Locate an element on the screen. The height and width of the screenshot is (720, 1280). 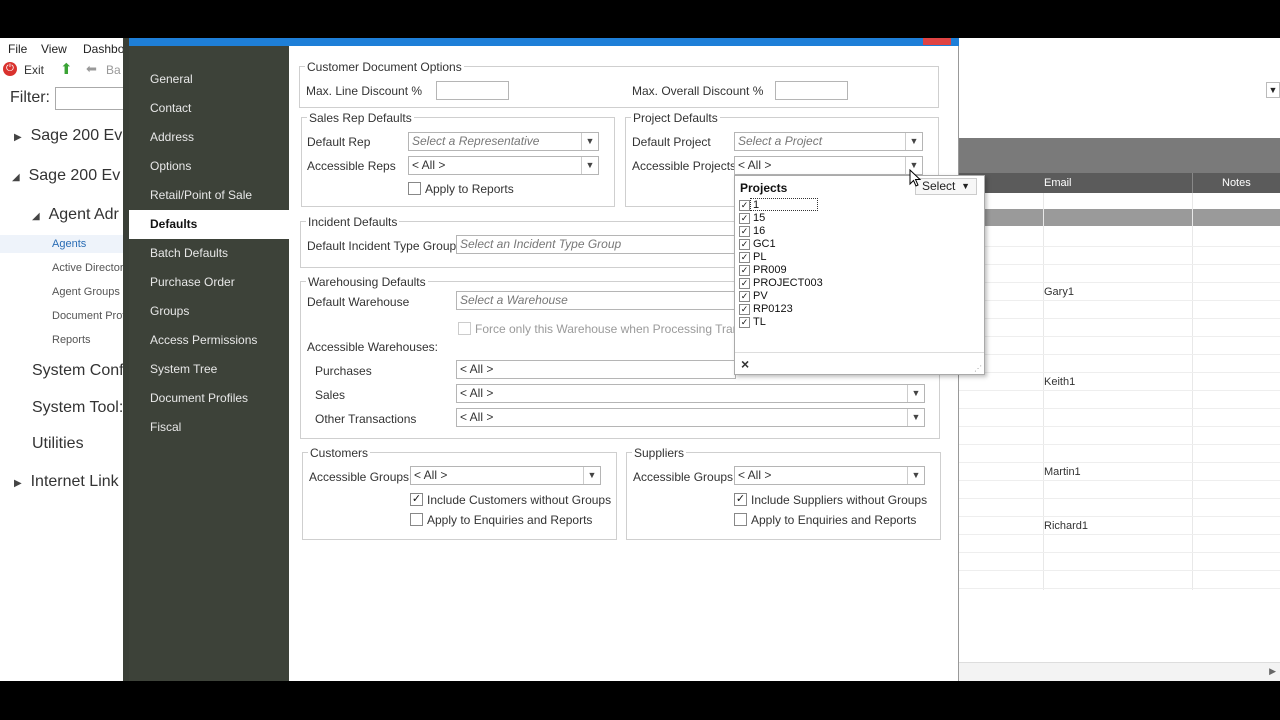
tree-item-system-tools: System Tool: is located at coordinates (77, 408).